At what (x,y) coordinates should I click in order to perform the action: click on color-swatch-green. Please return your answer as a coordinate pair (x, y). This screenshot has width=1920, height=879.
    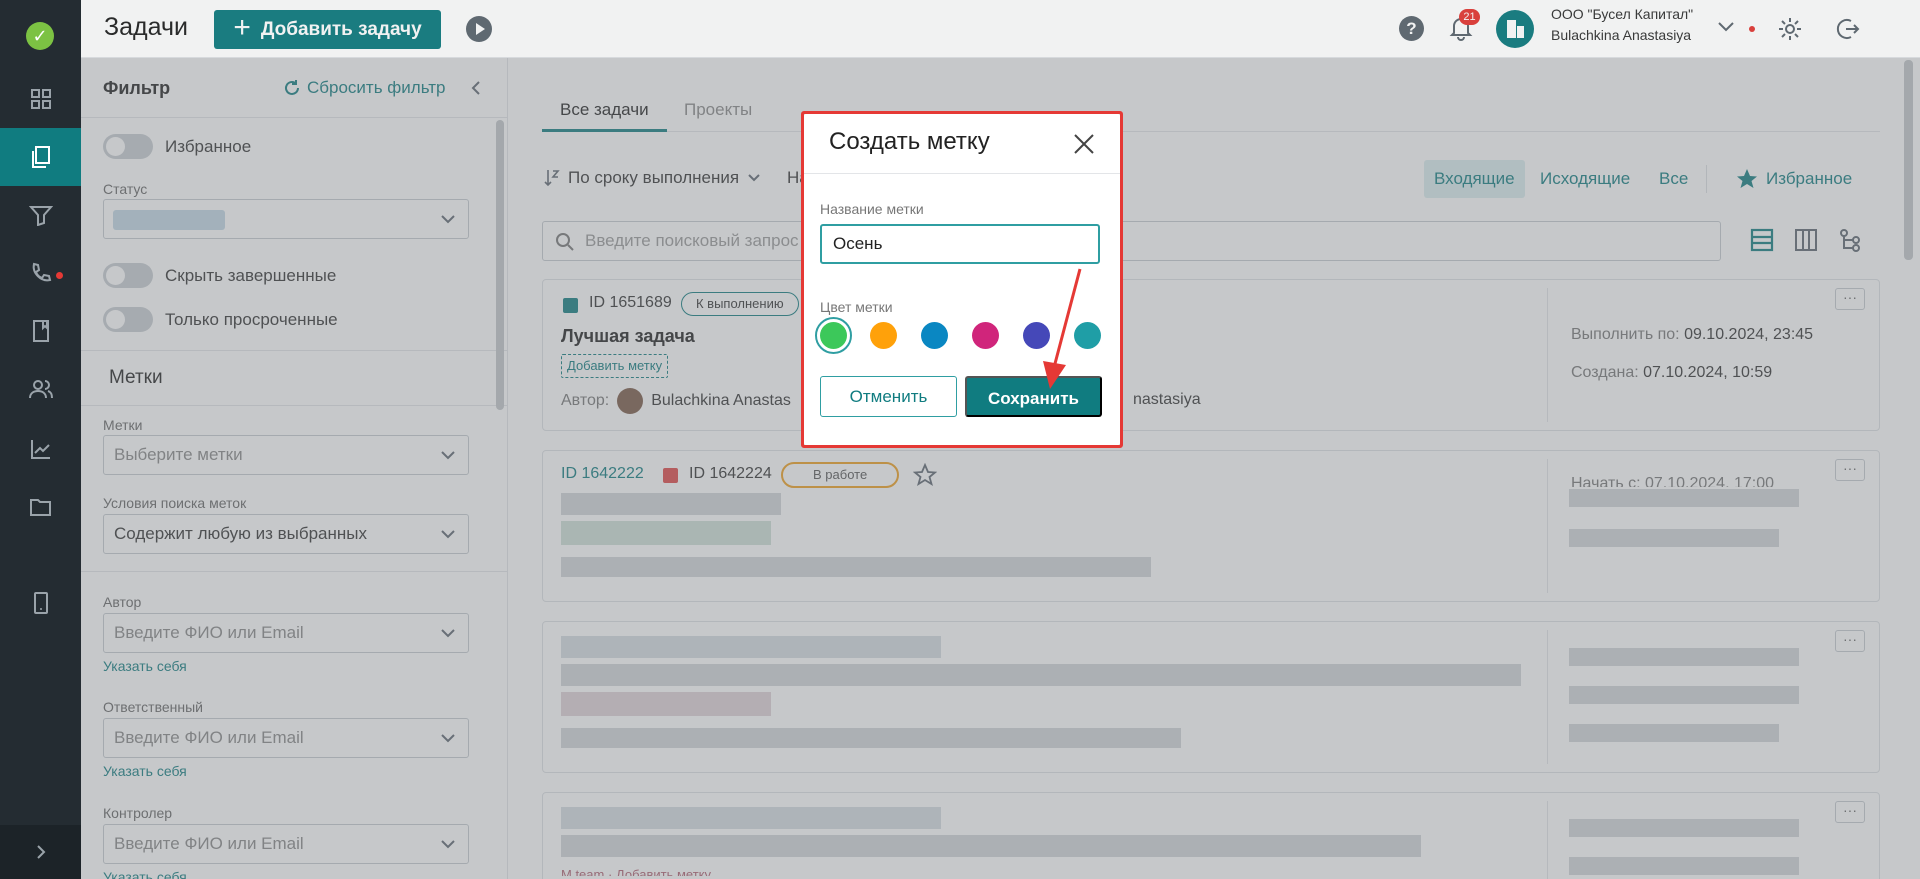
    Looking at the image, I should click on (833, 335).